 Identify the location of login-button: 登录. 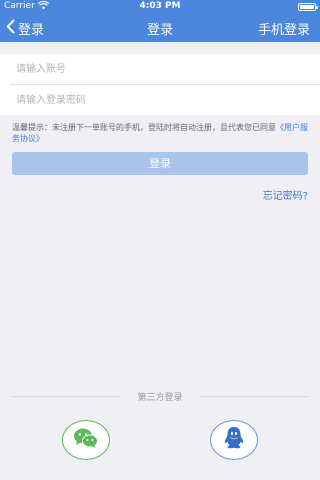
(160, 163).